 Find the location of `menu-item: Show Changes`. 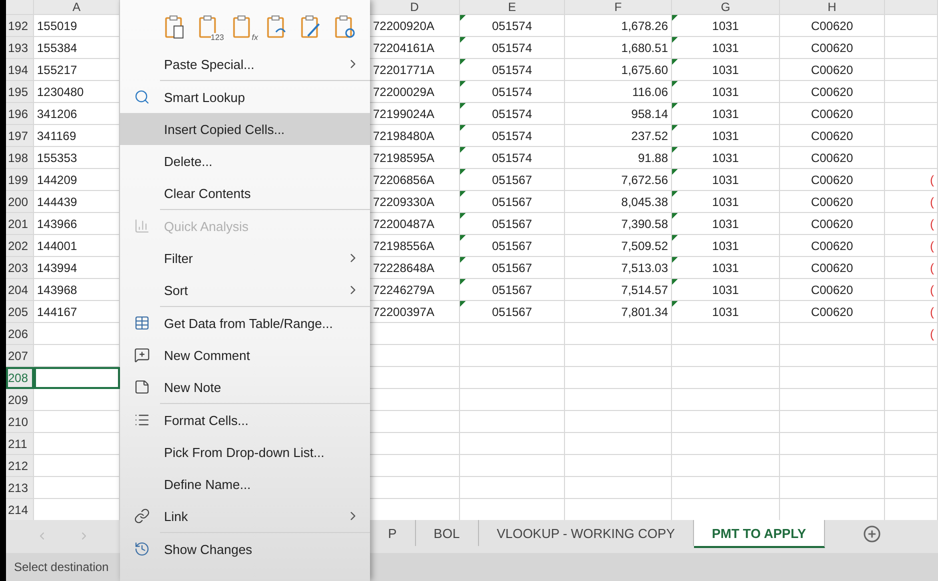

menu-item: Show Changes is located at coordinates (245, 549).